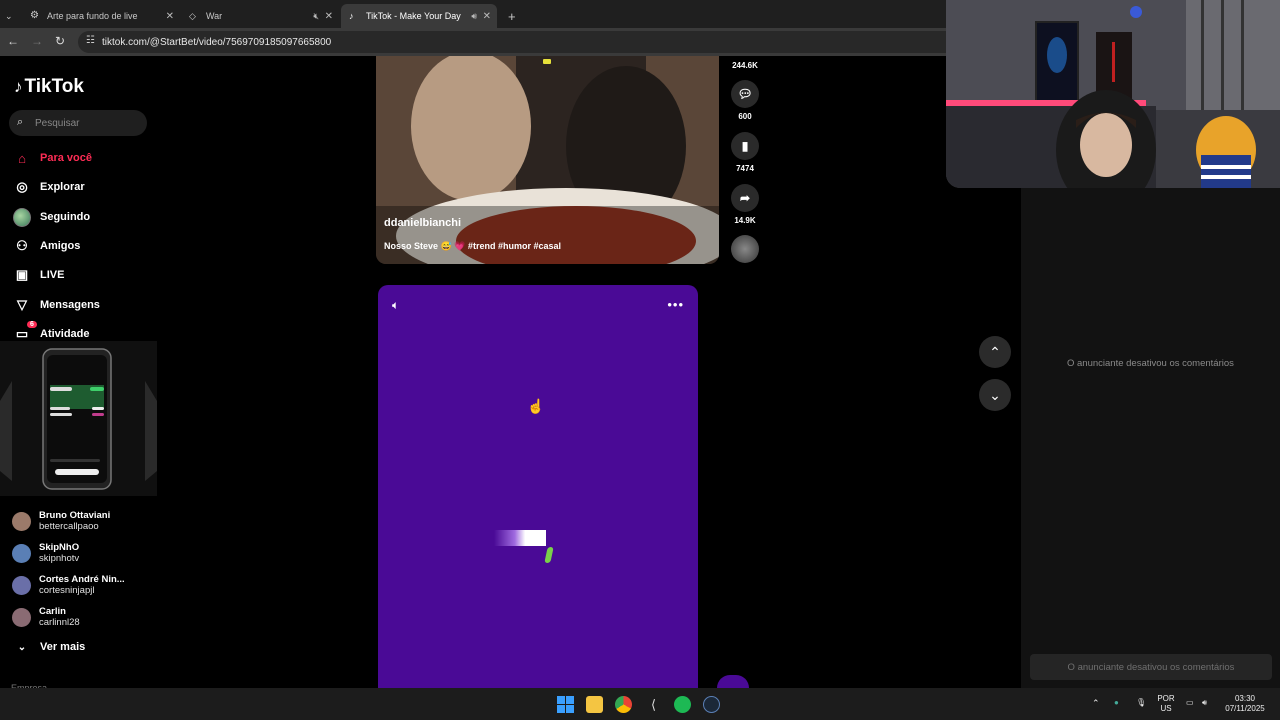  Describe the element at coordinates (520, 538) in the screenshot. I see `loading-graphic` at that location.